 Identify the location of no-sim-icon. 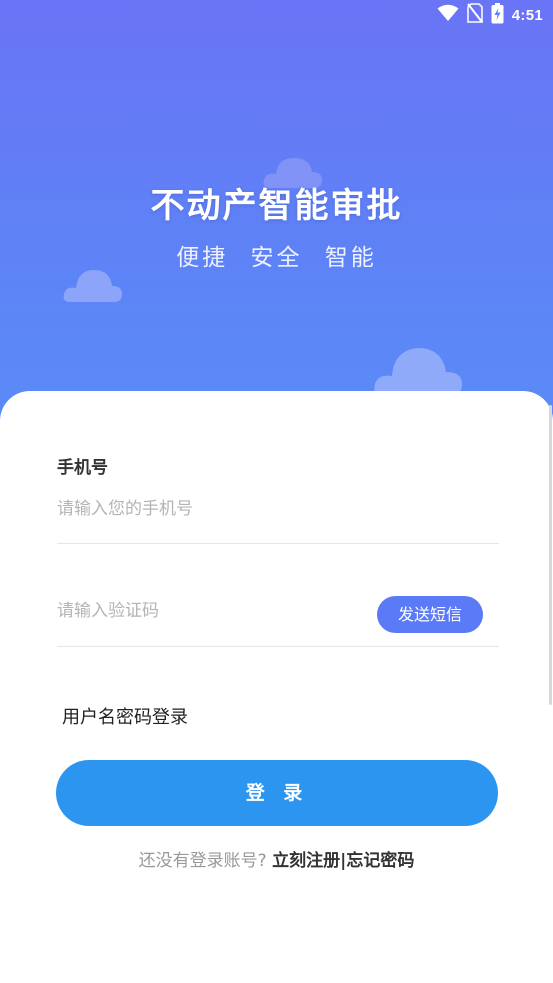
(474, 15).